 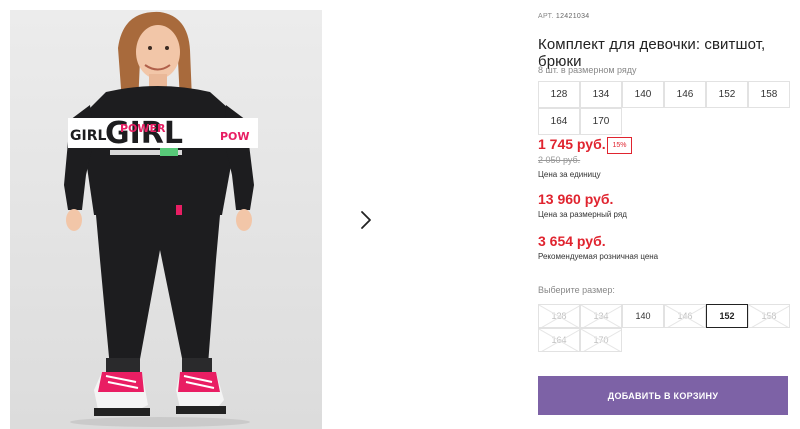 I want to click on series-size-cell: 170, so click(x=601, y=121).